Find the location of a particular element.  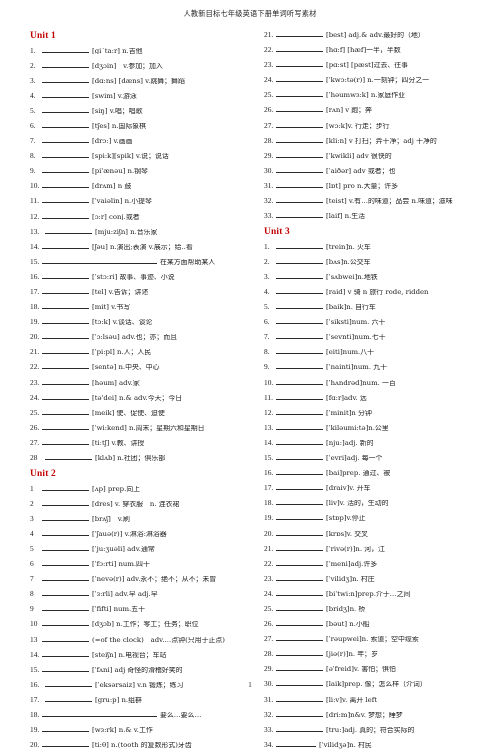

entry-definition: [gru:p] n.组群 is located at coordinates (118, 700).